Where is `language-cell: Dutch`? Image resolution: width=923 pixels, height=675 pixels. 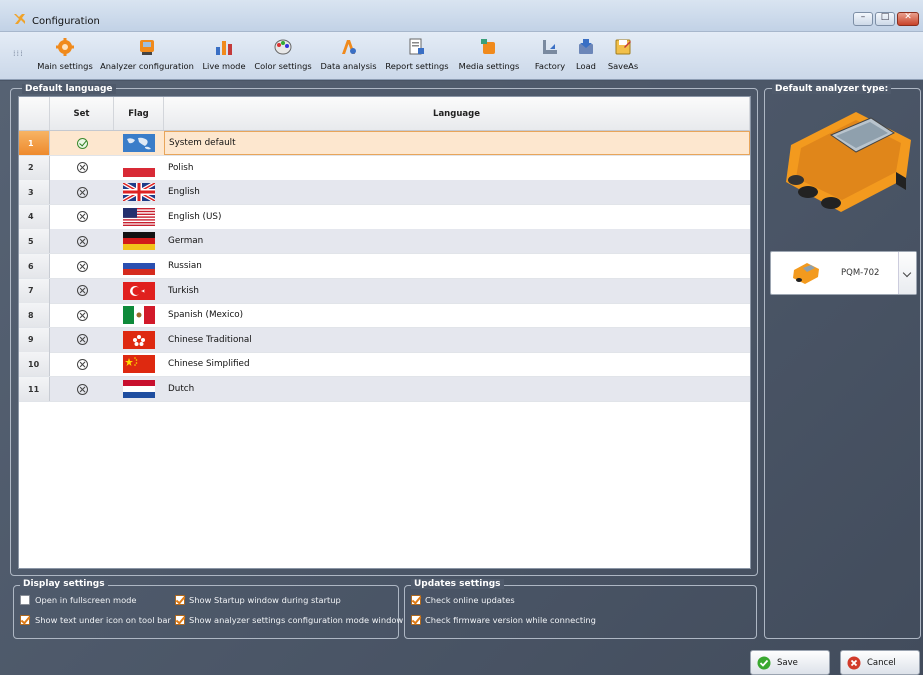 language-cell: Dutch is located at coordinates (181, 389).